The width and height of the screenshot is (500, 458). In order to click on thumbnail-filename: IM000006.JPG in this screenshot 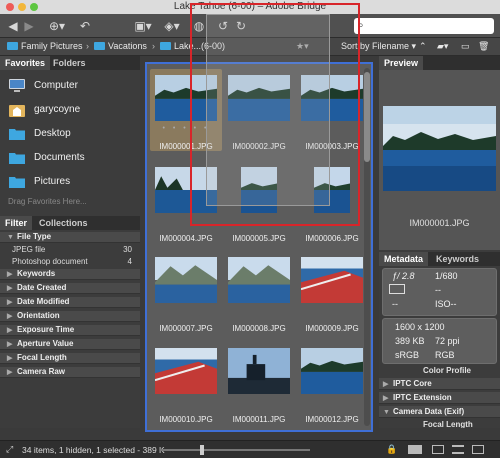, I will do `click(332, 238)`.